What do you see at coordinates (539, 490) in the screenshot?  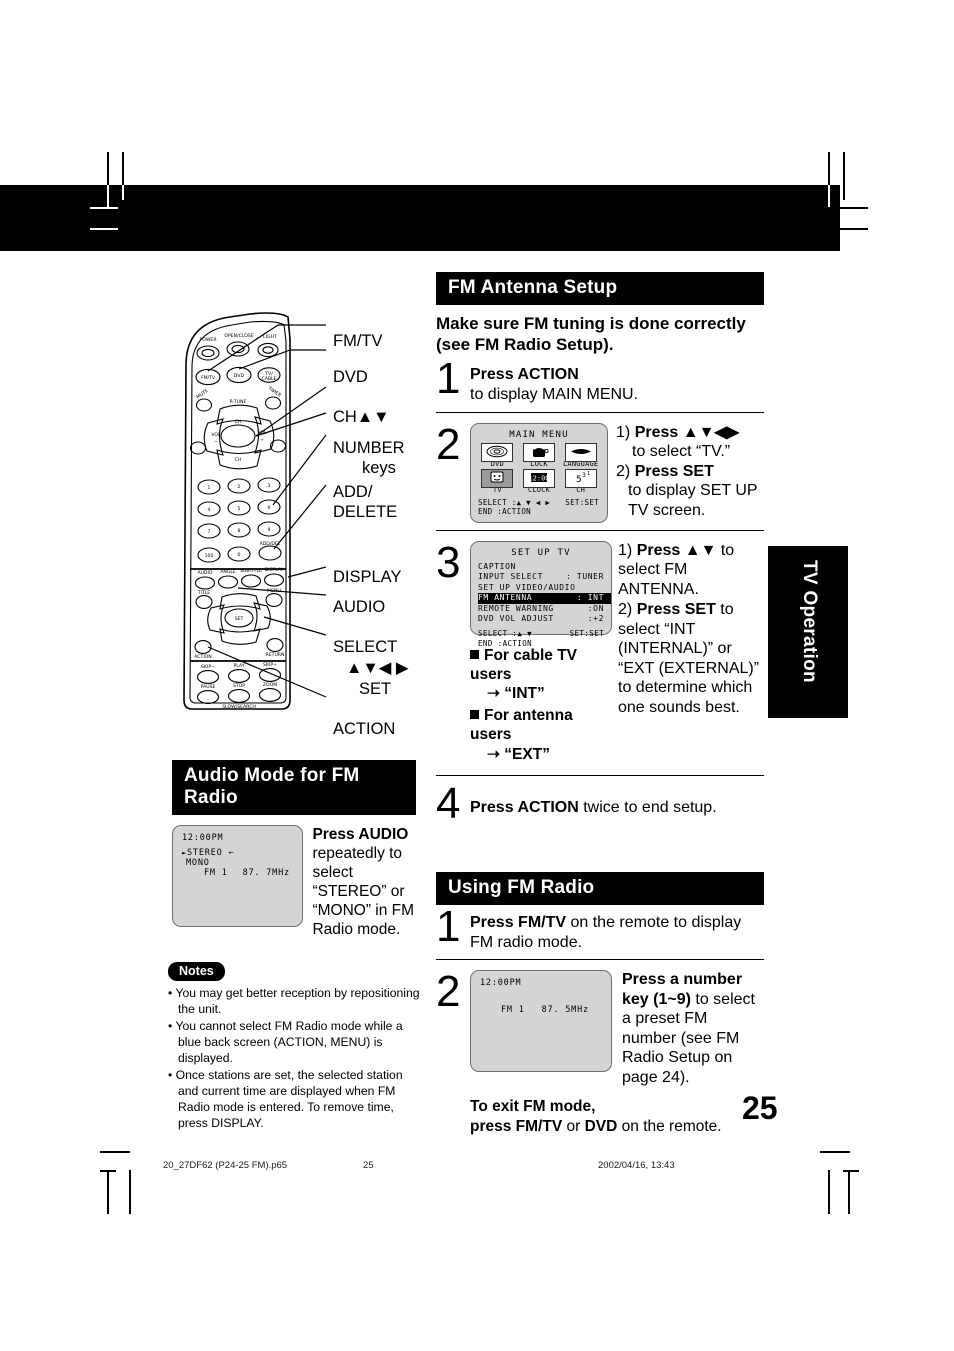 I see `main-menu-label-clock: CLOCK` at bounding box center [539, 490].